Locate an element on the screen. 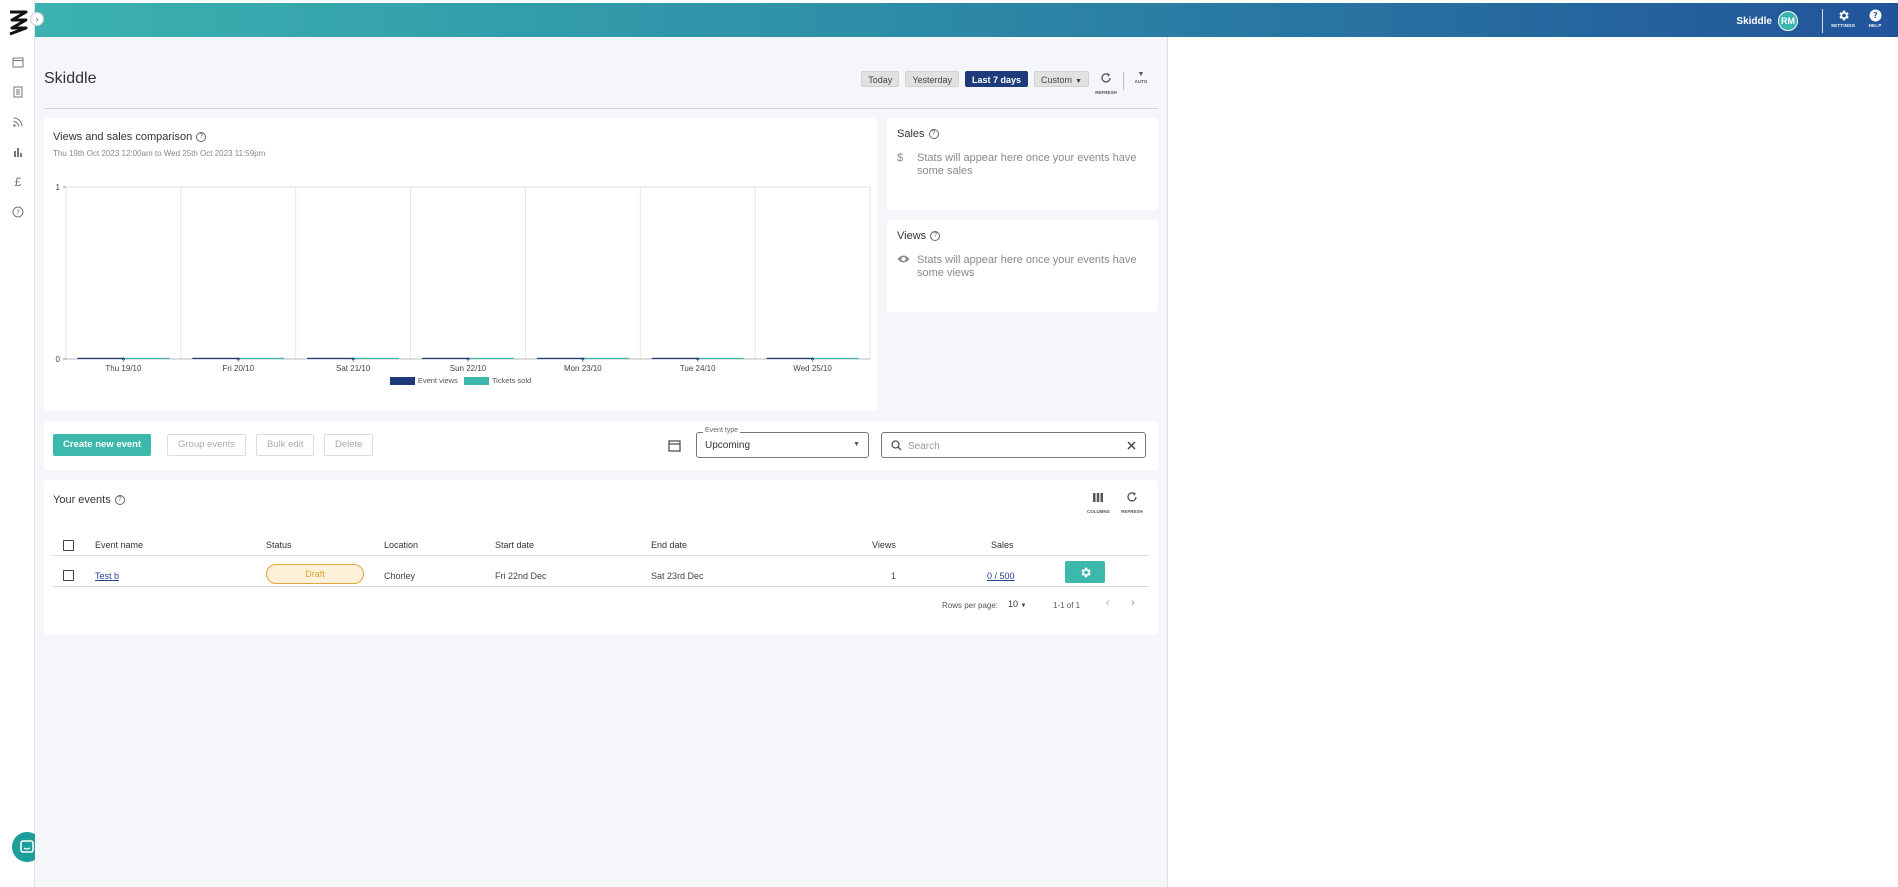  x-tick-label: Tue 24/10 is located at coordinates (698, 368).